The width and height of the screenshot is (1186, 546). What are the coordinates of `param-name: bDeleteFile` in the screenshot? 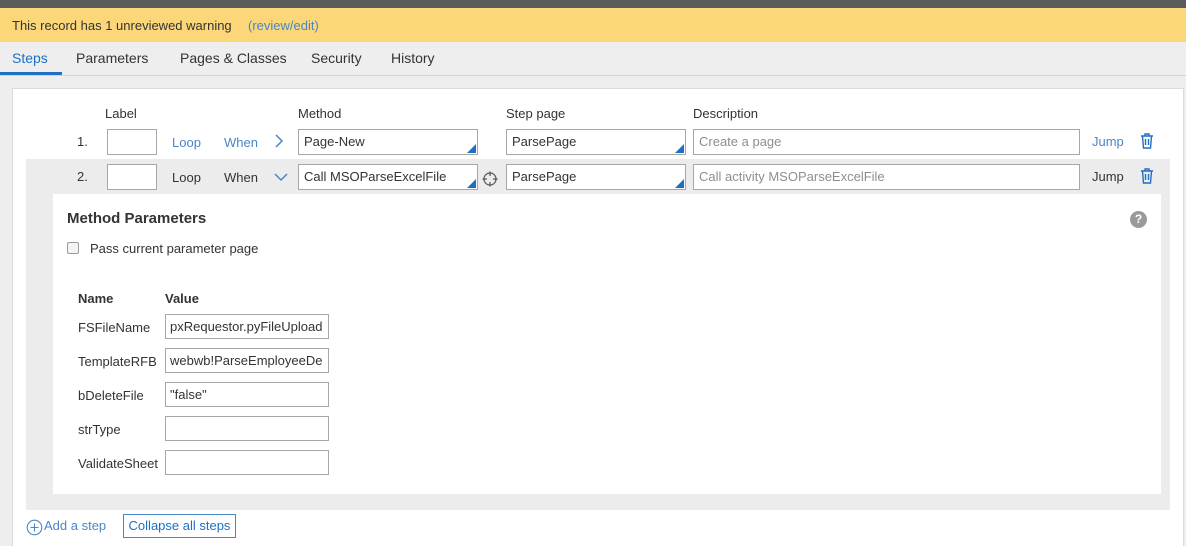 It's located at (111, 395).